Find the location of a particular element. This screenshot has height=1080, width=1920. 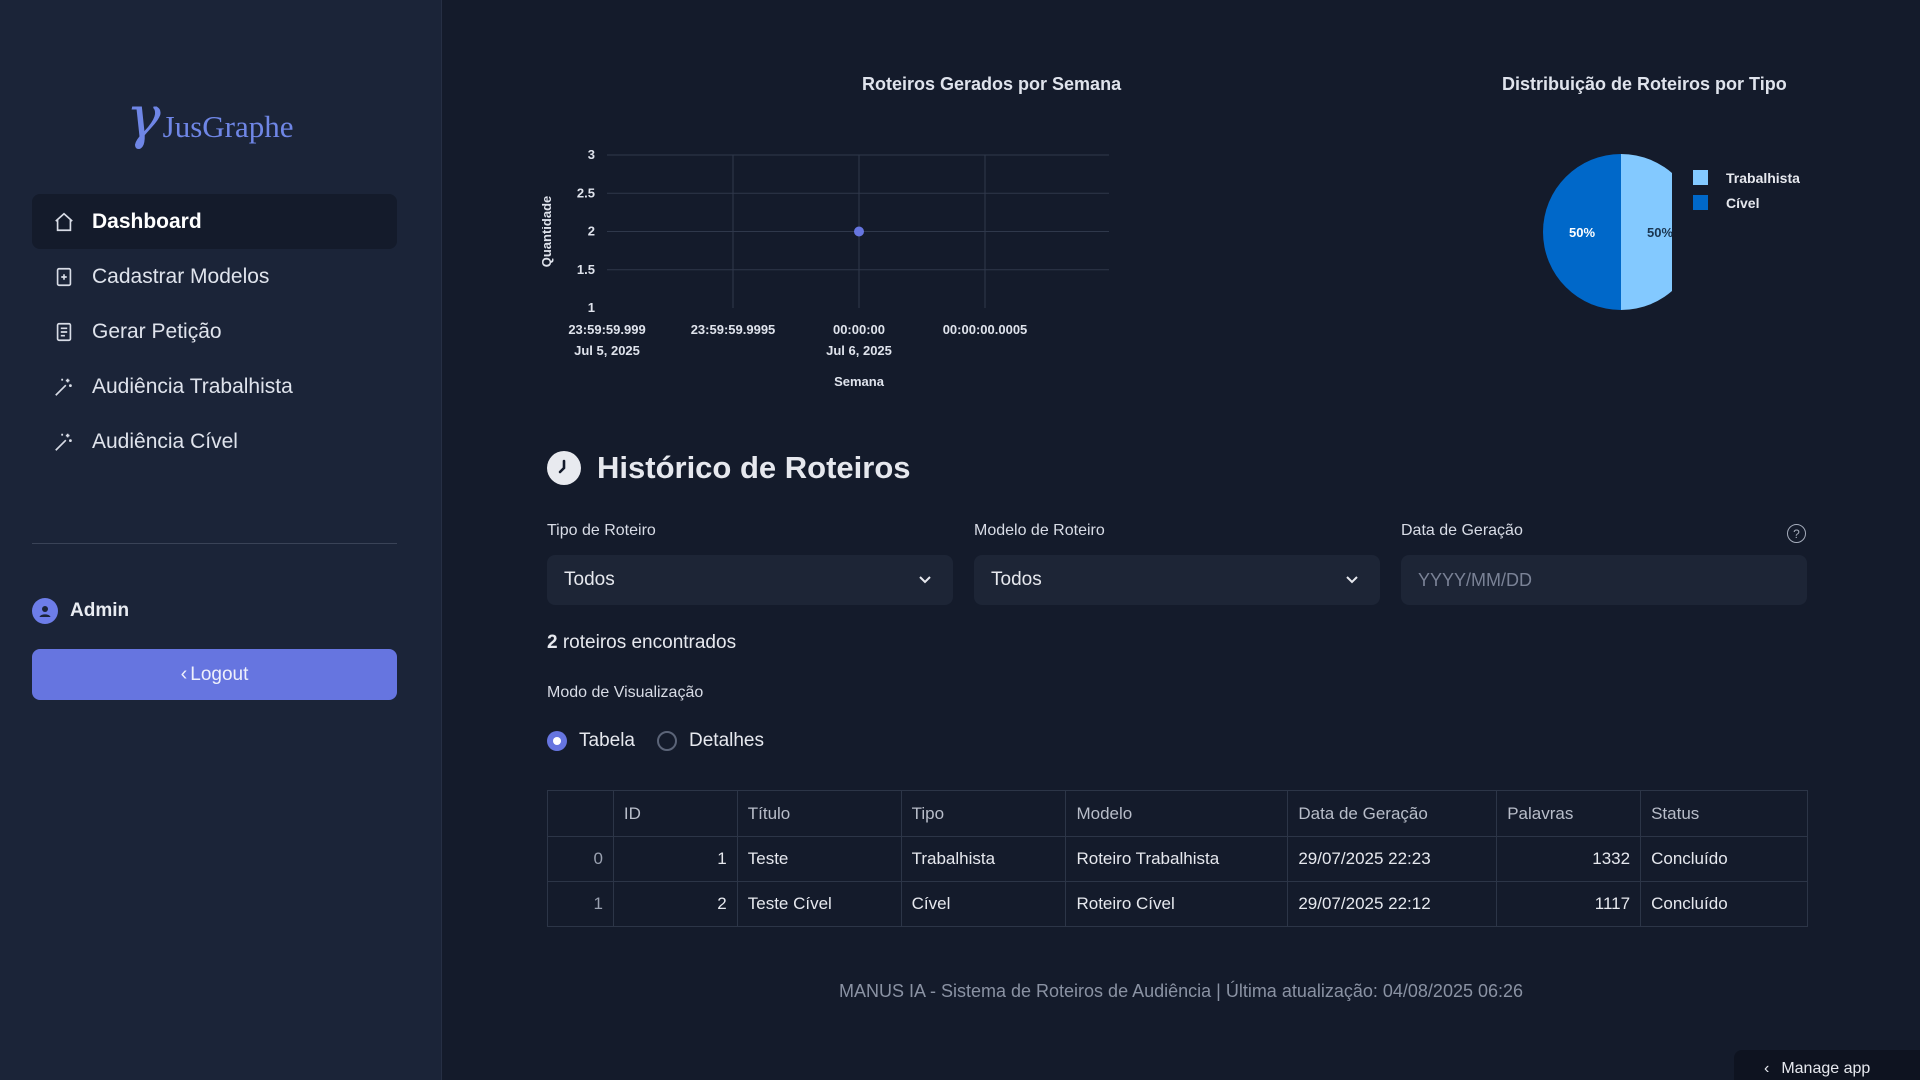

user-name: Admin is located at coordinates (100, 610).